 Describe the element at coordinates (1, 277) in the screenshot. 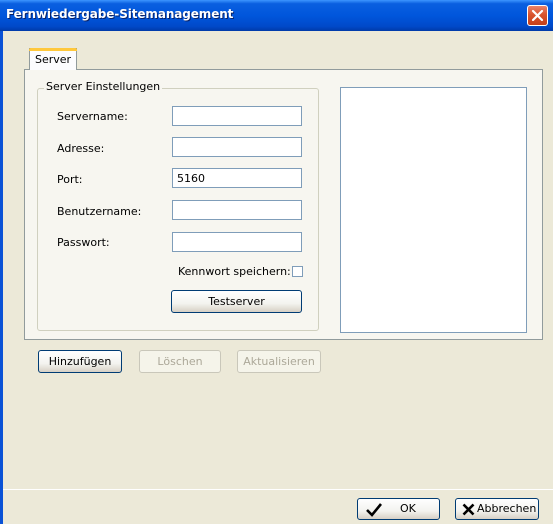

I see `window-left-border` at that location.